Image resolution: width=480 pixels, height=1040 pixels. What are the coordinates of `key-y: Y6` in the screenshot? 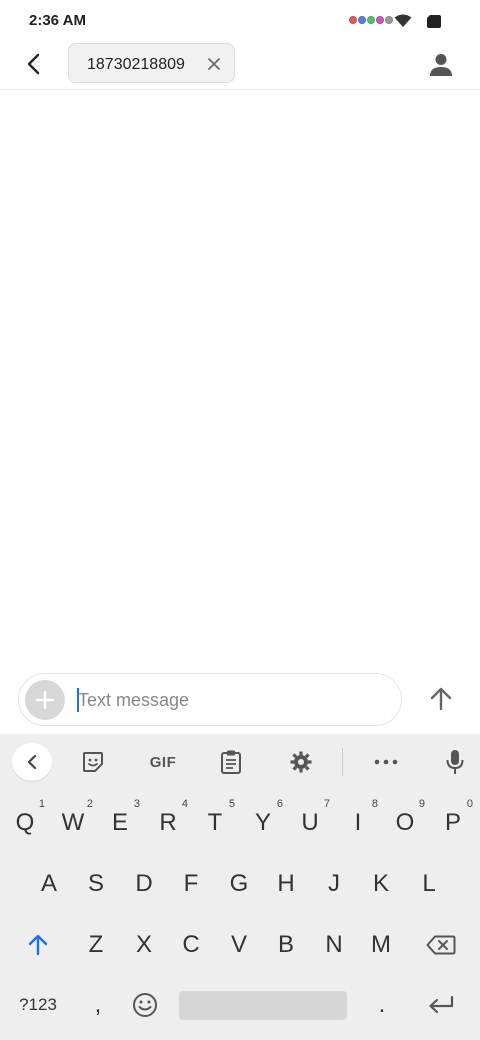 It's located at (263, 823).